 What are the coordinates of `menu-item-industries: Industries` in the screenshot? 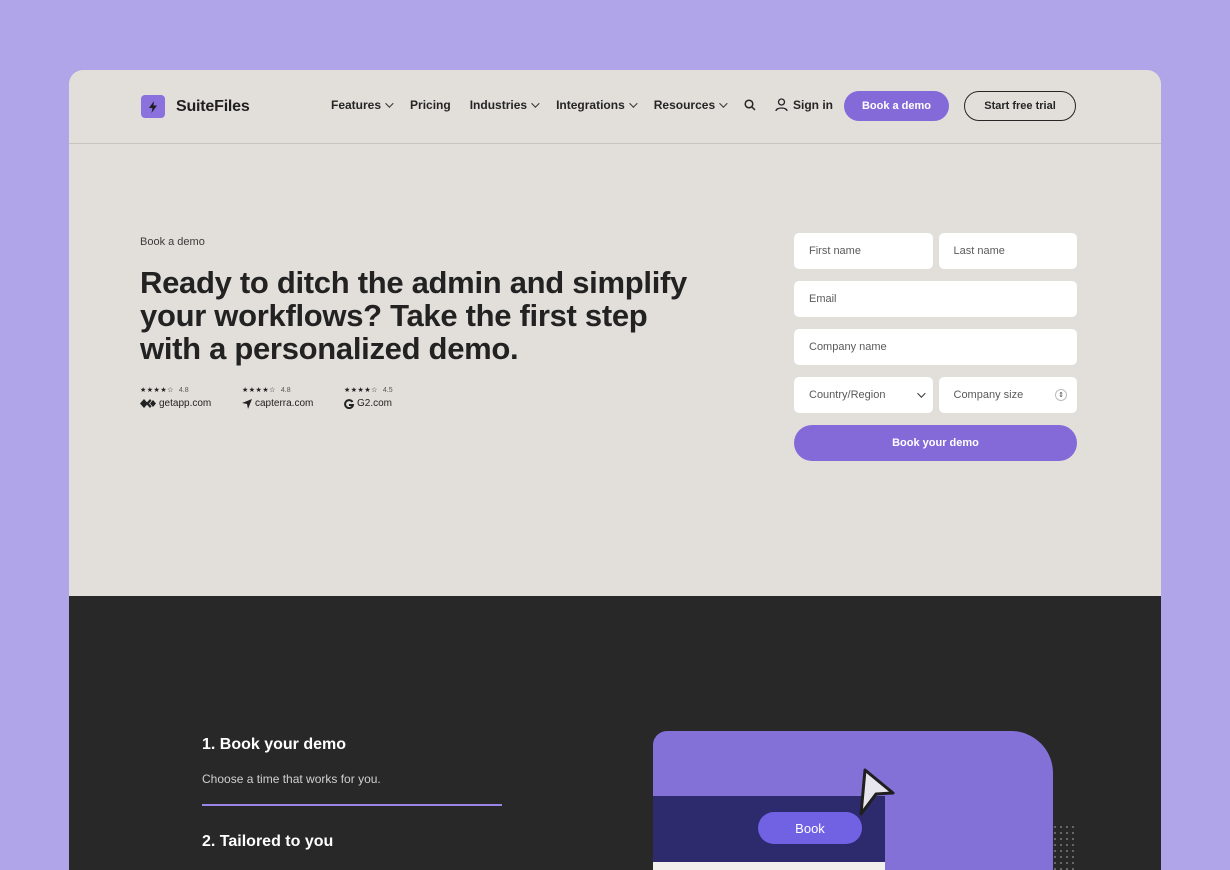 It's located at (504, 105).